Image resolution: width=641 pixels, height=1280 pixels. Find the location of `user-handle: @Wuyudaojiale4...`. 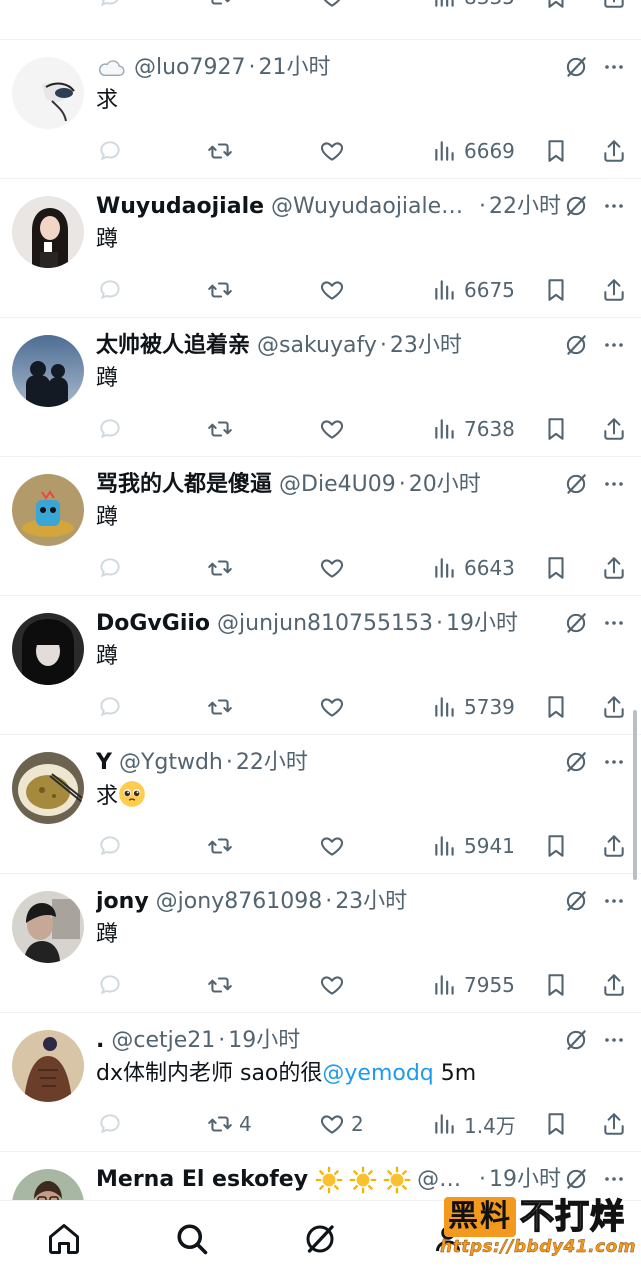

user-handle: @Wuyudaojiale4... is located at coordinates (373, 207).